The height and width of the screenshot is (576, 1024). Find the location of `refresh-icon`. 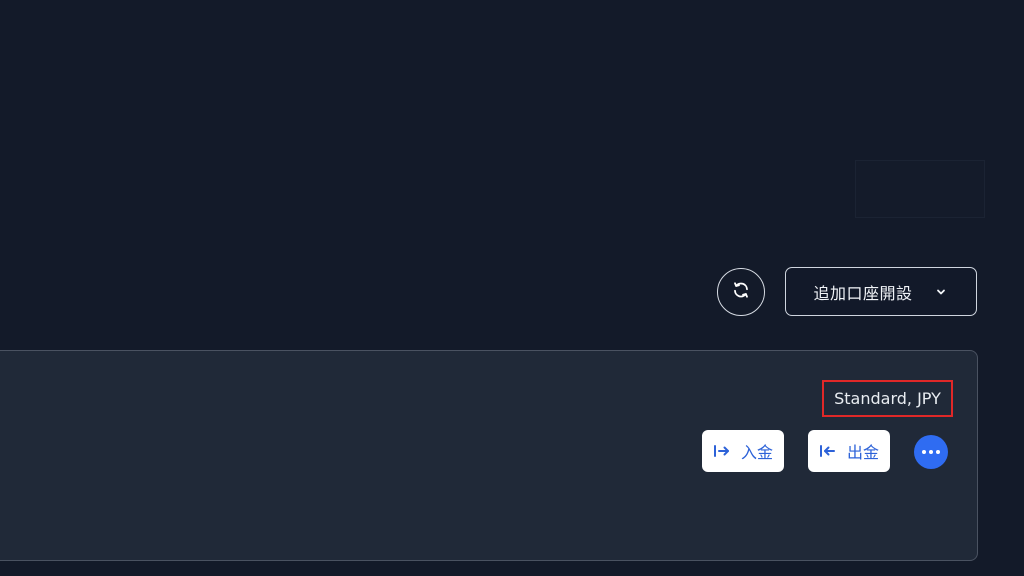

refresh-icon is located at coordinates (741, 292).